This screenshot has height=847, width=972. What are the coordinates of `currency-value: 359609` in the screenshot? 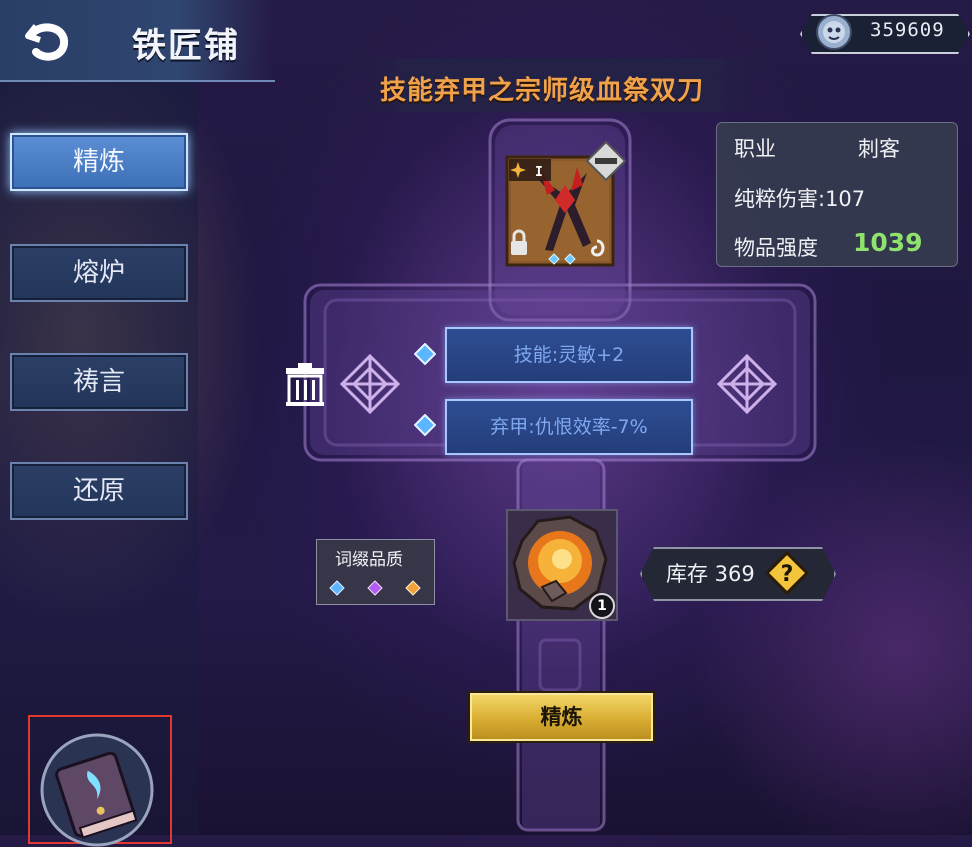 It's located at (907, 30).